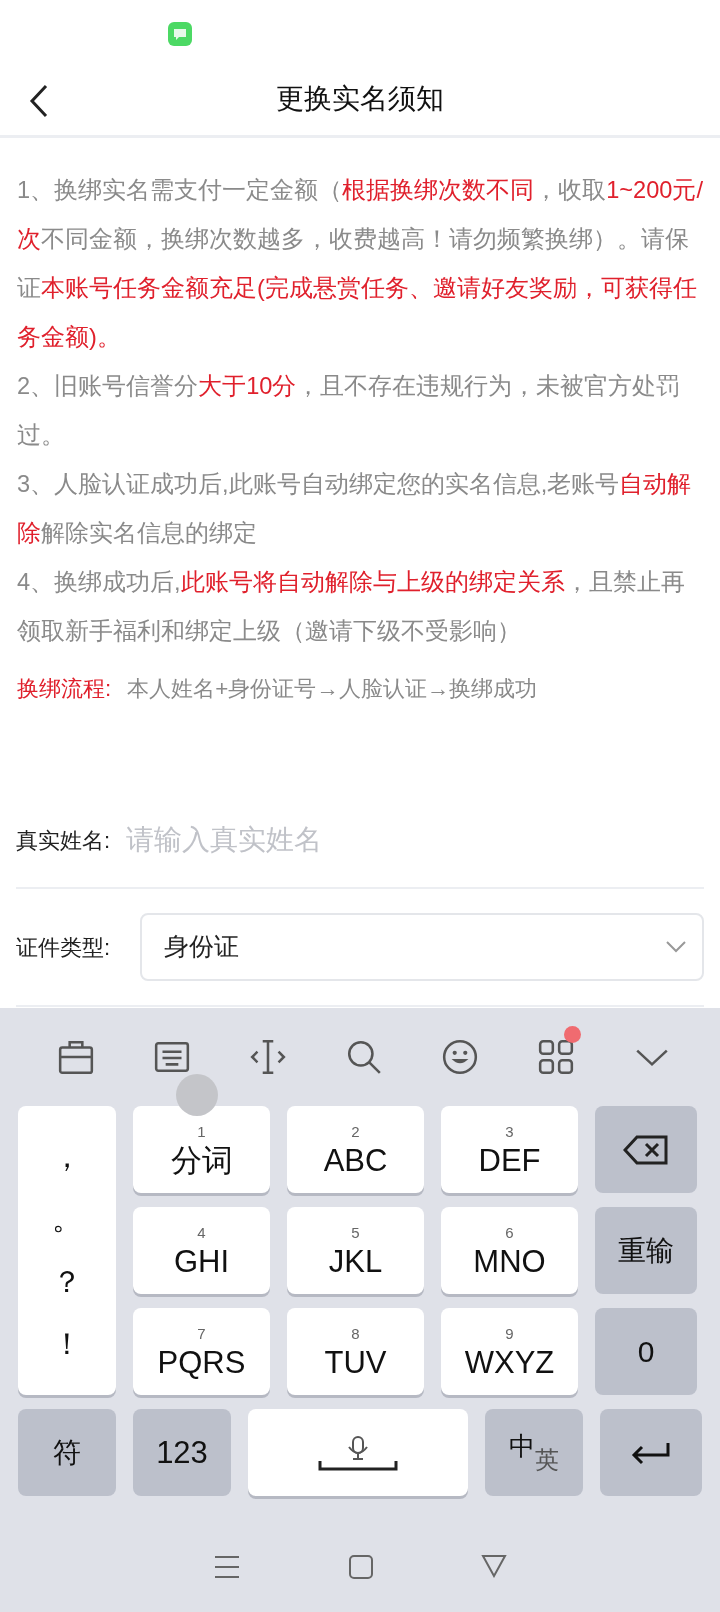 Image resolution: width=720 pixels, height=1612 pixels. Describe the element at coordinates (422, 947) in the screenshot. I see `dropdown: 身份证` at that location.